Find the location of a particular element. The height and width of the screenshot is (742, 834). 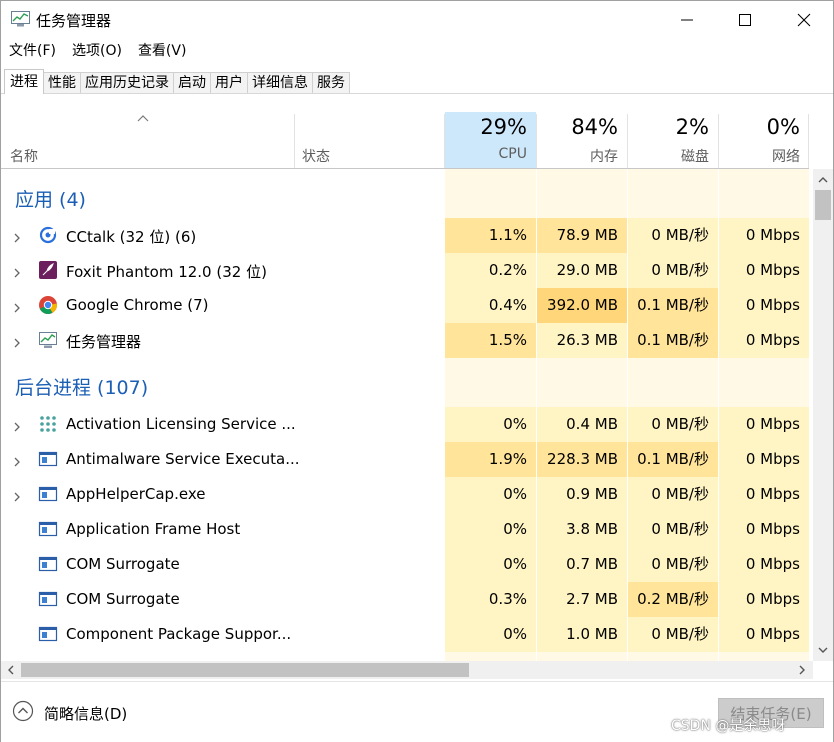

memory-cell: 0.4 MB is located at coordinates (592, 424).